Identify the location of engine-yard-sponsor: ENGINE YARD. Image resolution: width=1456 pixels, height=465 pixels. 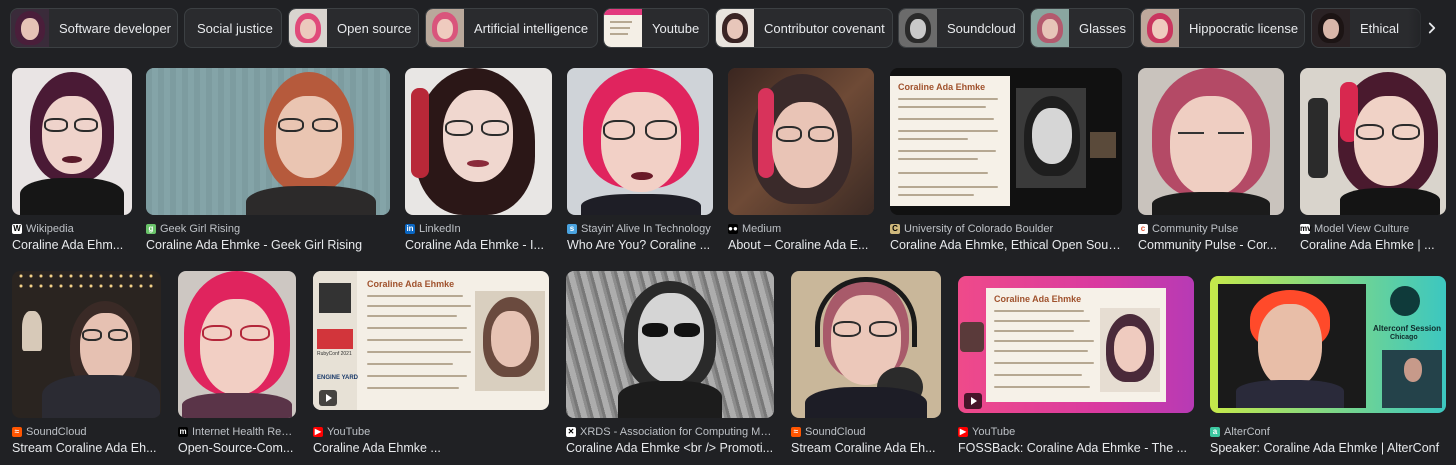
(338, 378).